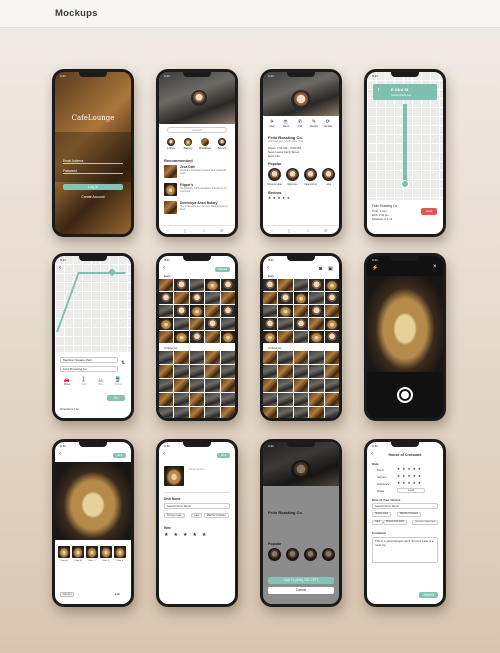  Describe the element at coordinates (395, 522) in the screenshot. I see `tag-chip: Honeycomb Latte` at that location.